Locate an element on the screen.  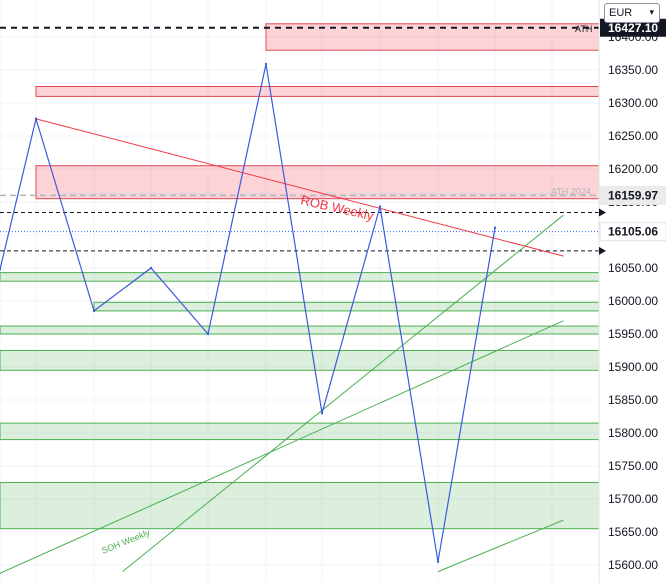
y-tick-label: 16050.00 is located at coordinates (633, 268).